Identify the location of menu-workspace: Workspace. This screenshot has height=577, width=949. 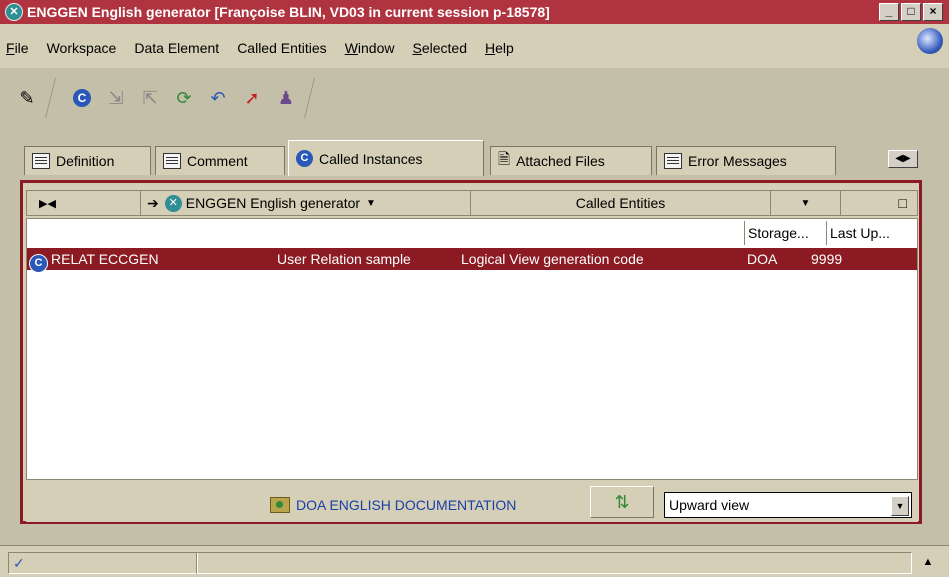
(82, 48).